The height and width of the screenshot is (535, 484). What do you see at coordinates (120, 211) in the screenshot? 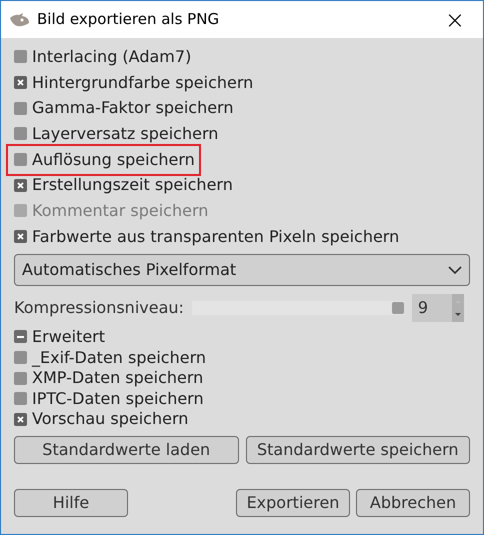
I see `option-label: Kommentar speichern` at bounding box center [120, 211].